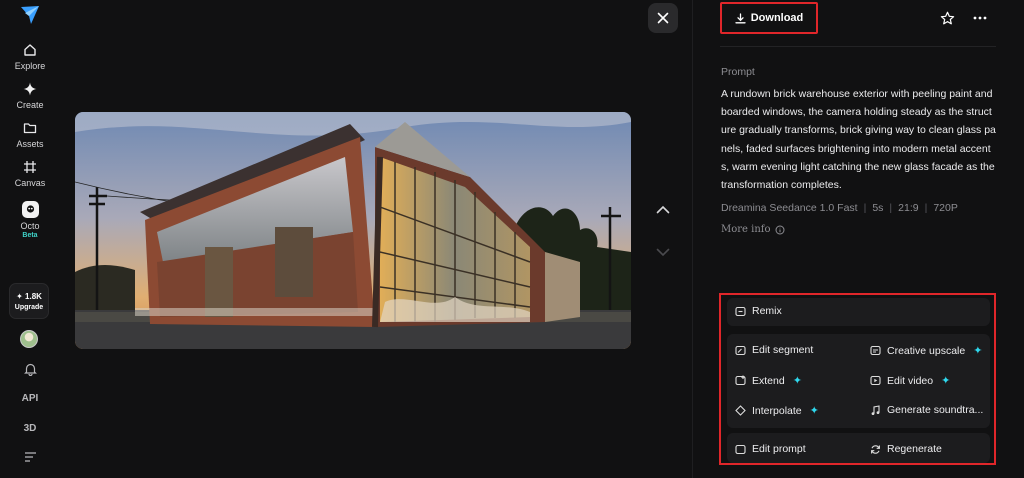  What do you see at coordinates (914, 449) in the screenshot?
I see `regenerate-label: Regenerate` at bounding box center [914, 449].